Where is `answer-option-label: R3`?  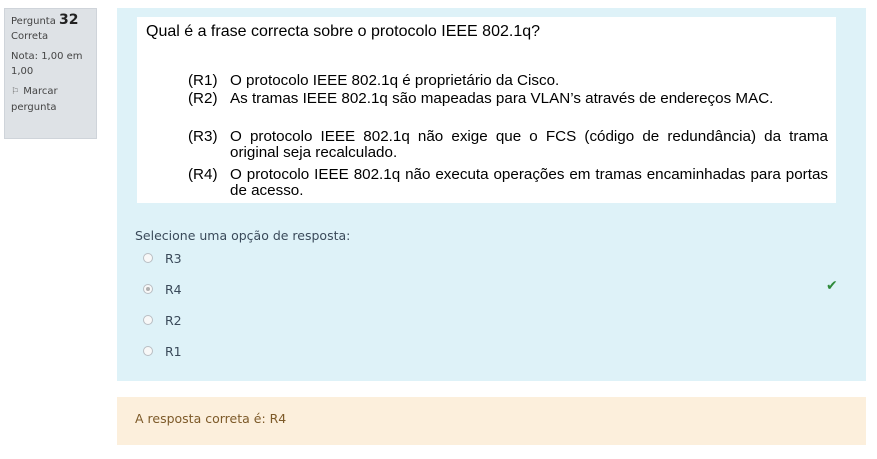
answer-option-label: R3 is located at coordinates (173, 258).